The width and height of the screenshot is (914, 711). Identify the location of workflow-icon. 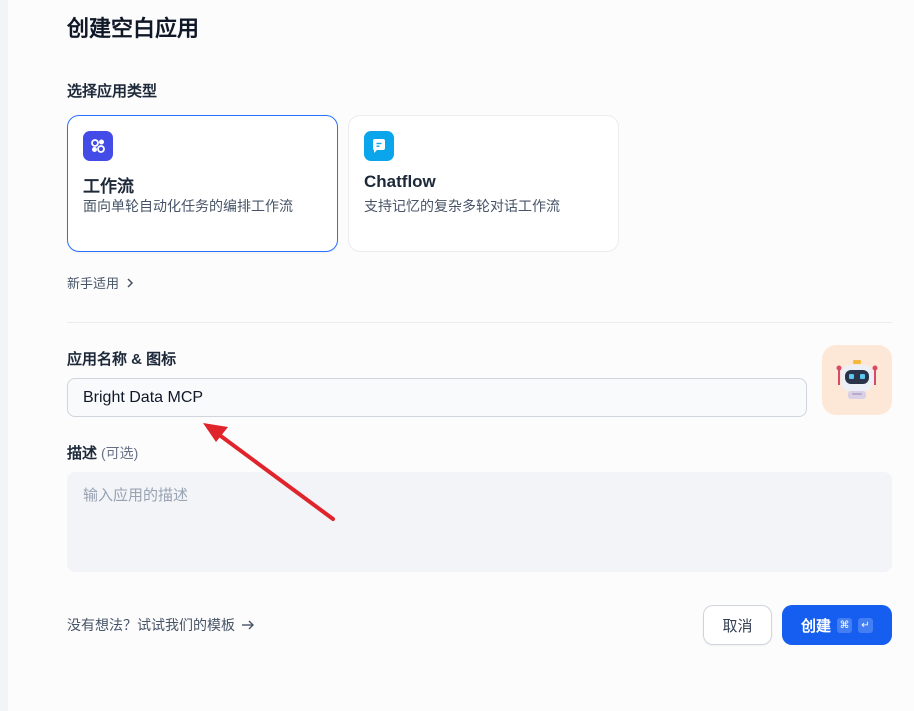
(98, 146).